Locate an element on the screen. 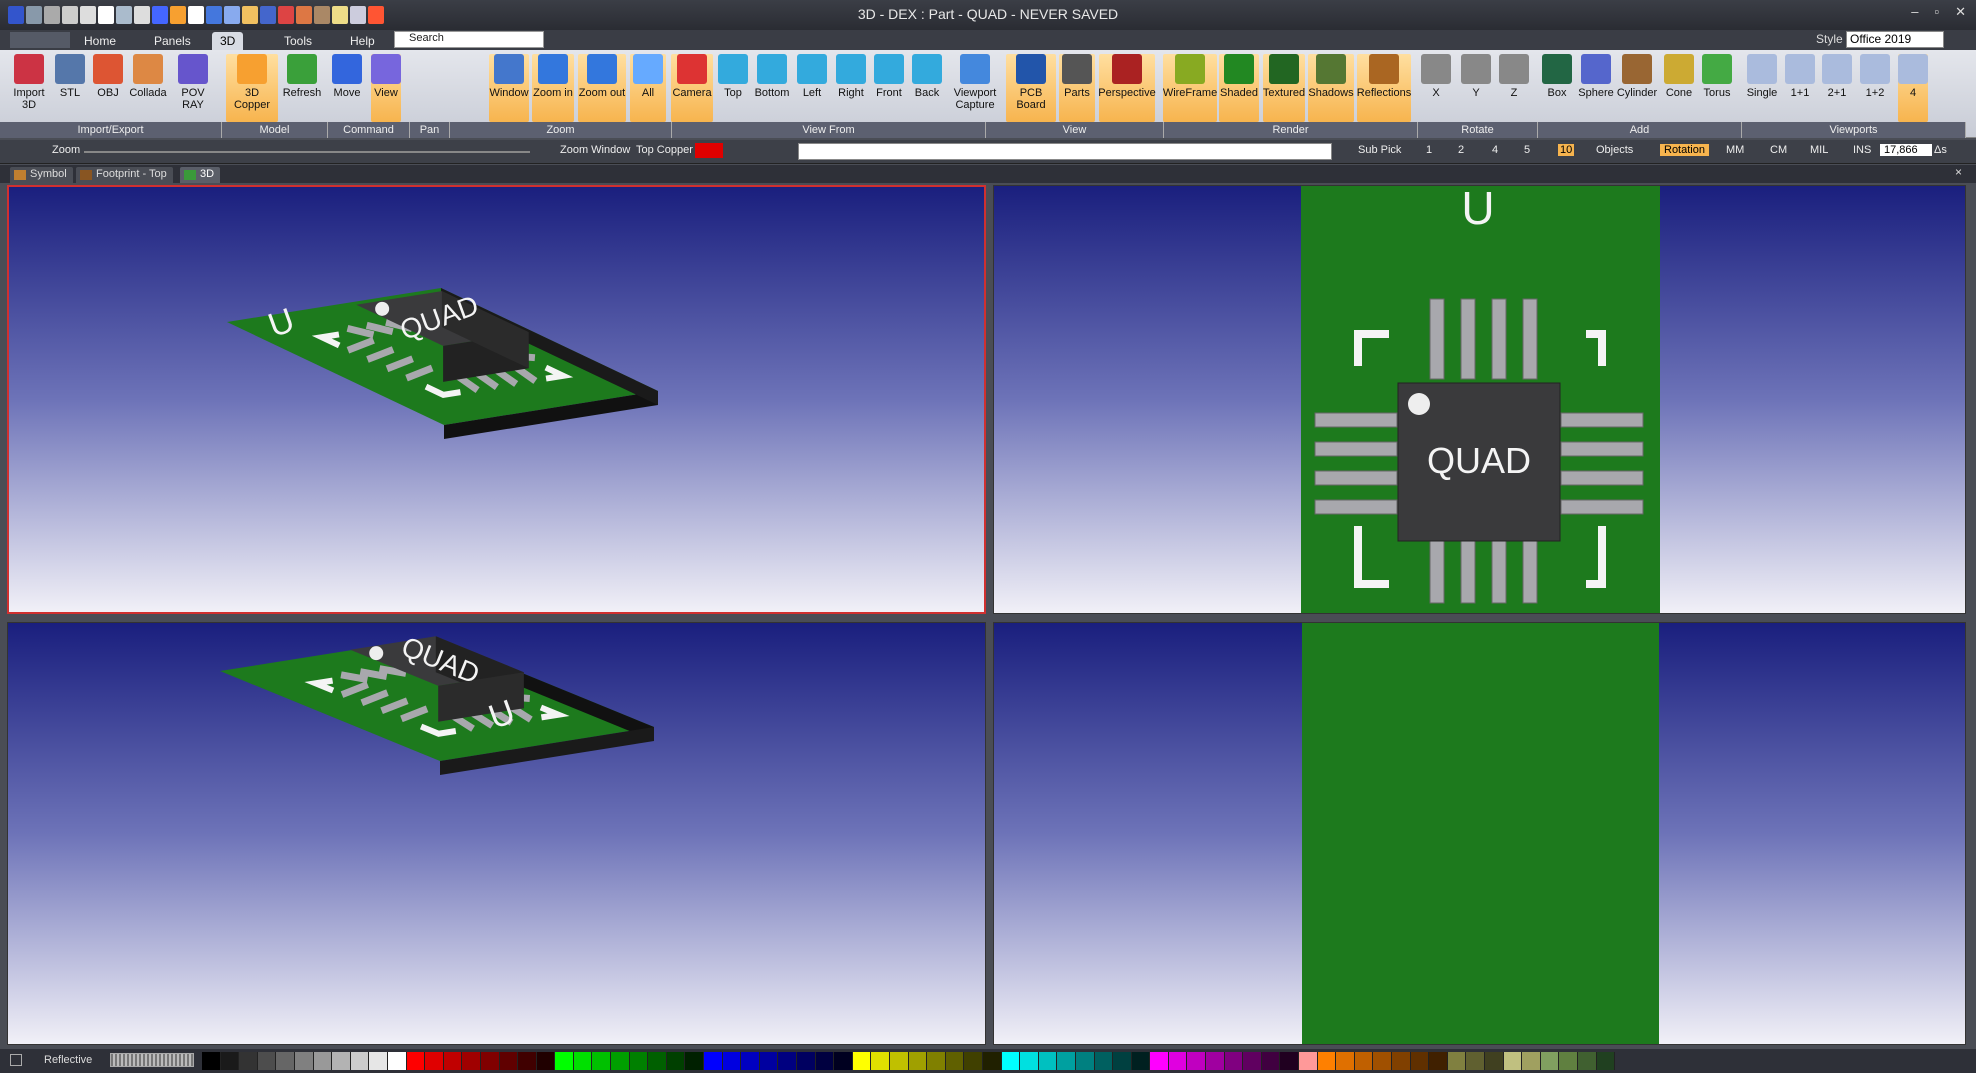 The width and height of the screenshot is (1976, 1073). menu-home: Home is located at coordinates (100, 41).